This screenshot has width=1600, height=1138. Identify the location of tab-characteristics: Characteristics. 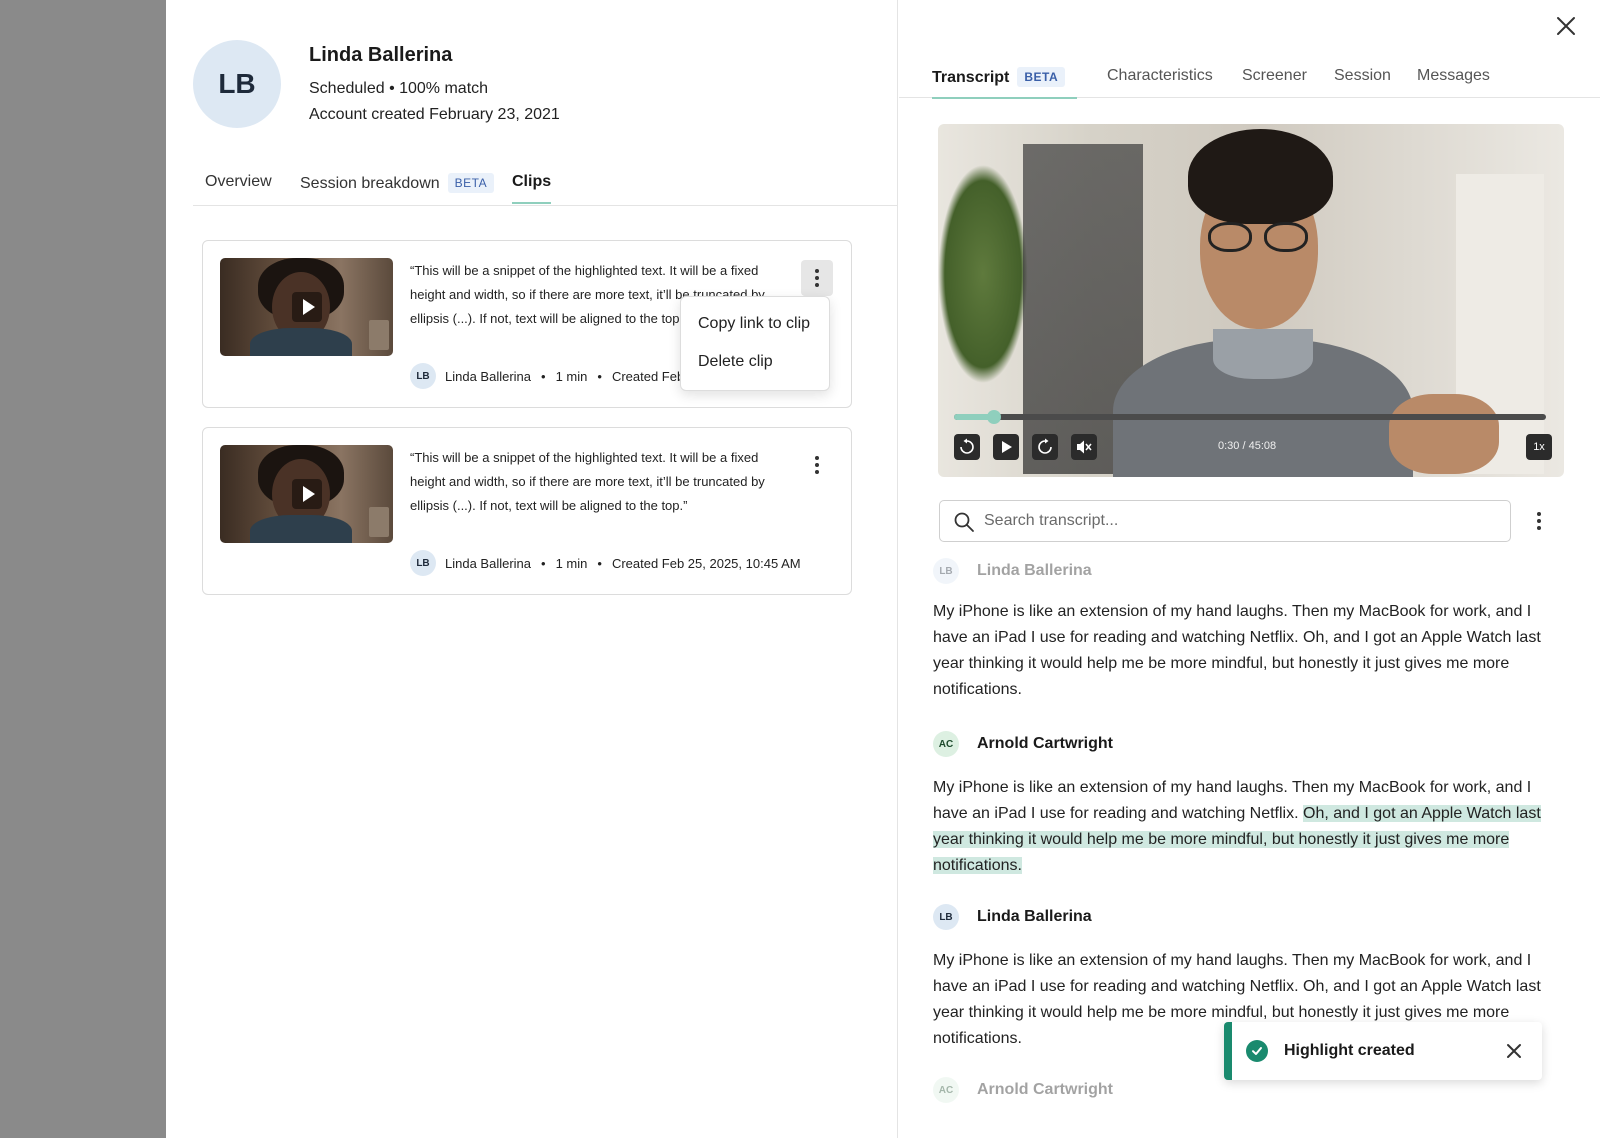
(1160, 81).